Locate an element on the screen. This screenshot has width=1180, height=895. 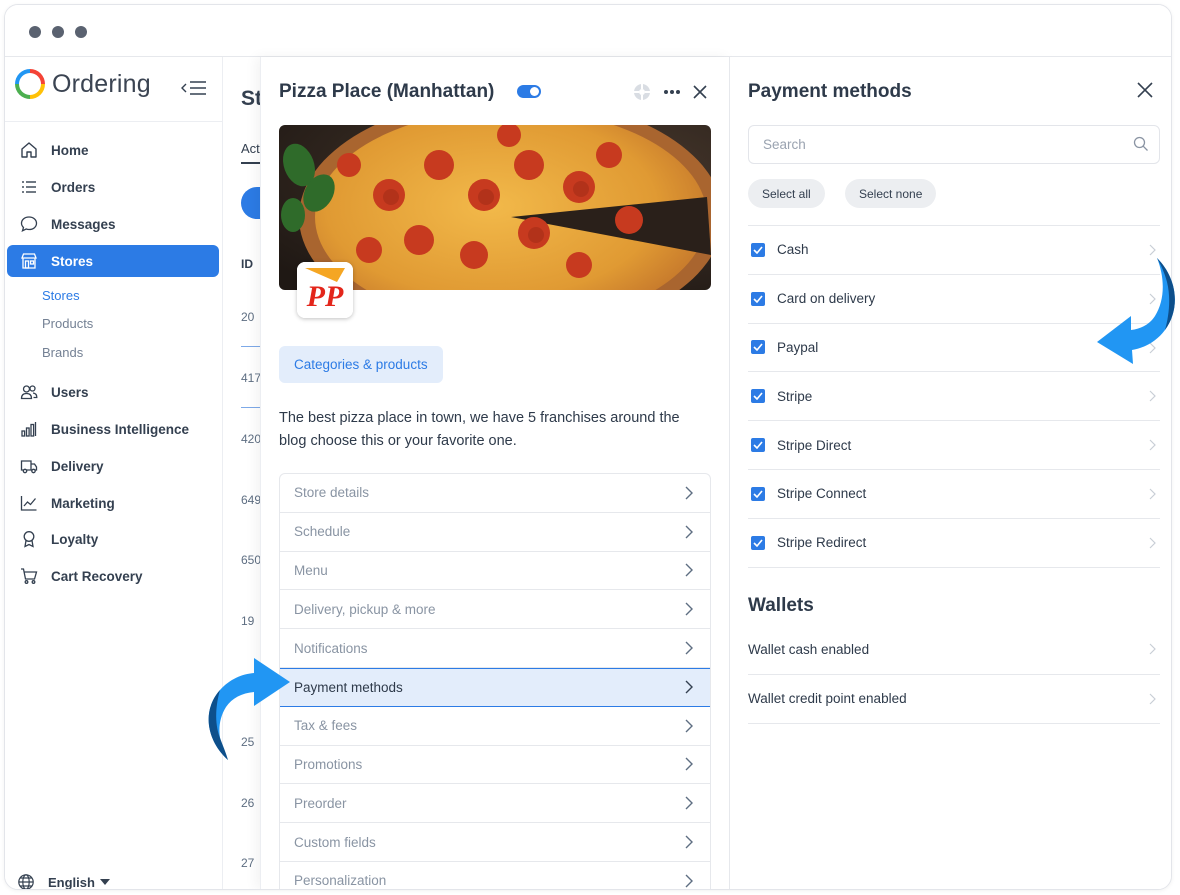
wallets-title: Wallets is located at coordinates (781, 605).